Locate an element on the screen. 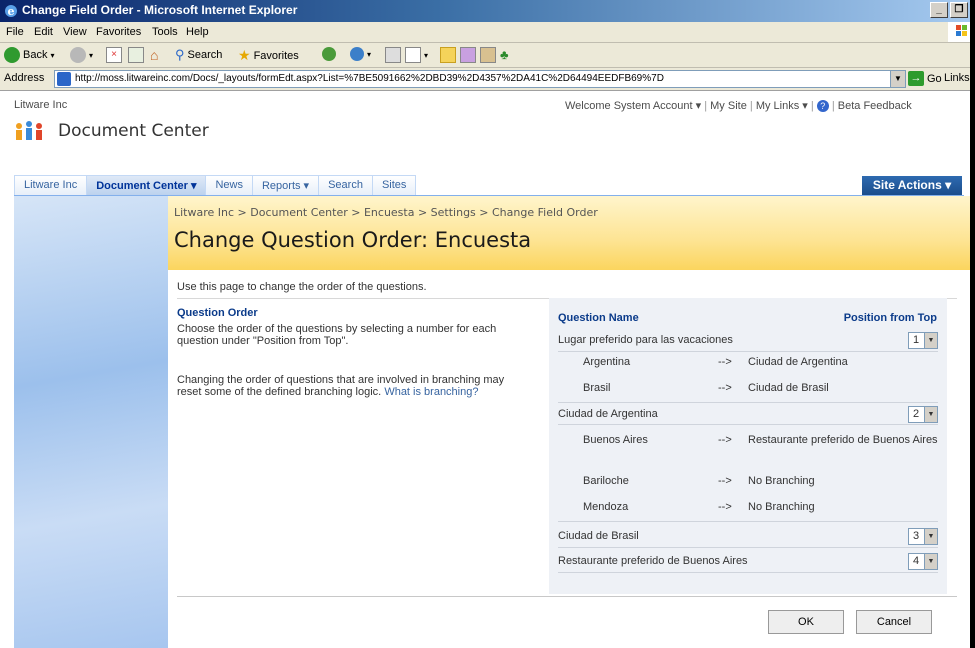 The width and height of the screenshot is (975, 648). menu-edit: Edit is located at coordinates (43, 32).